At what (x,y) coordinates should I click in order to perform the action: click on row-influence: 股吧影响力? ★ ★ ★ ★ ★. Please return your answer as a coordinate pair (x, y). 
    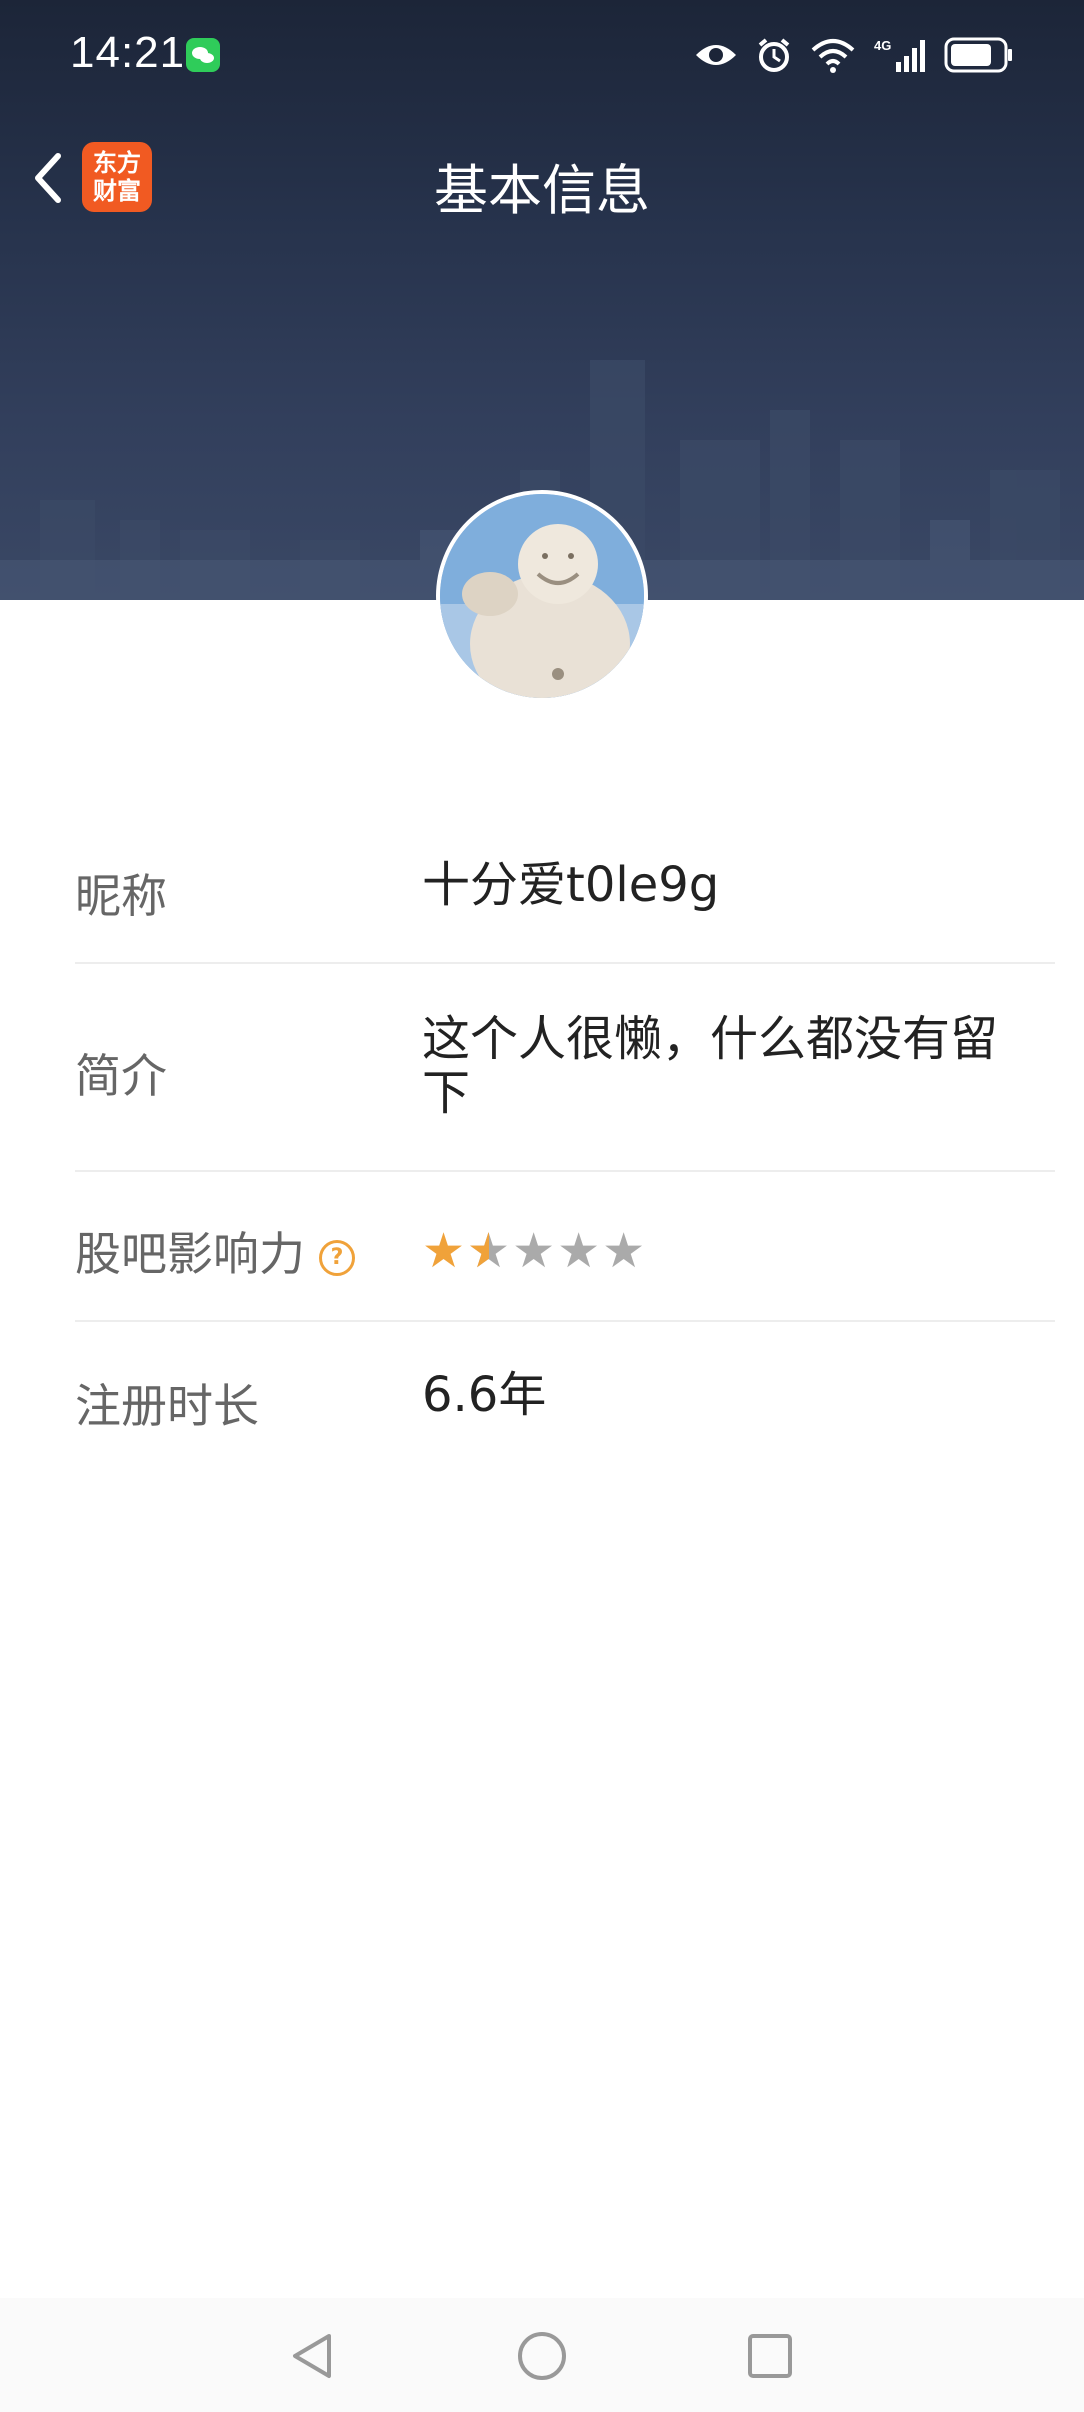
    Looking at the image, I should click on (565, 1247).